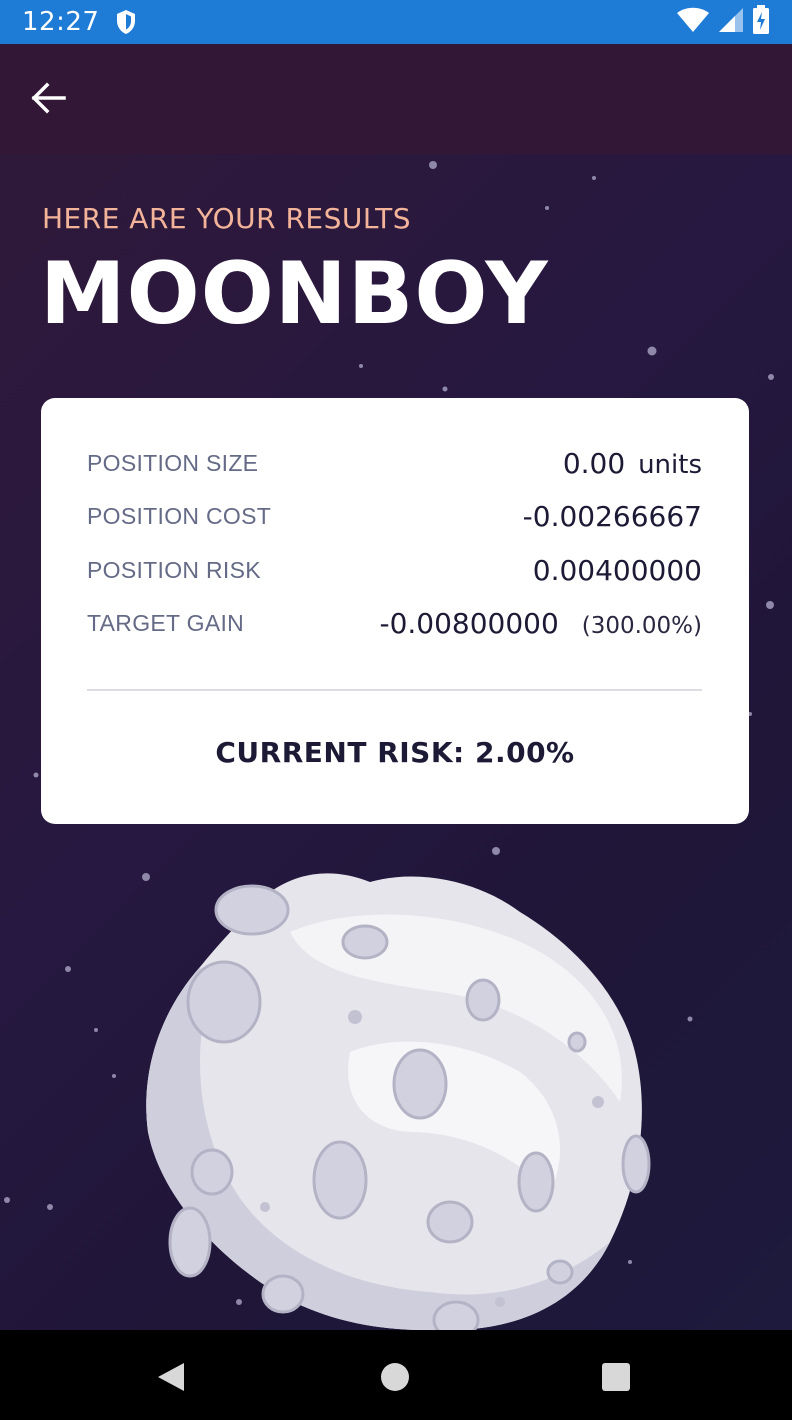 This screenshot has width=792, height=1420. Describe the element at coordinates (394, 570) in the screenshot. I see `position-risk-row: POSITION RISK 0.00400000` at that location.